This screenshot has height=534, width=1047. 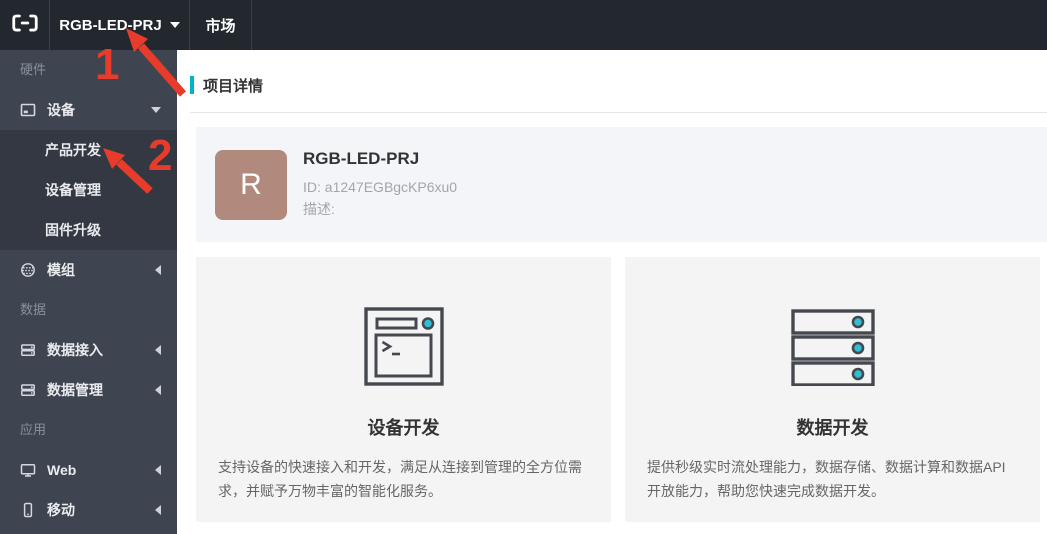 I want to click on market-label: 市场, so click(x=220, y=26).